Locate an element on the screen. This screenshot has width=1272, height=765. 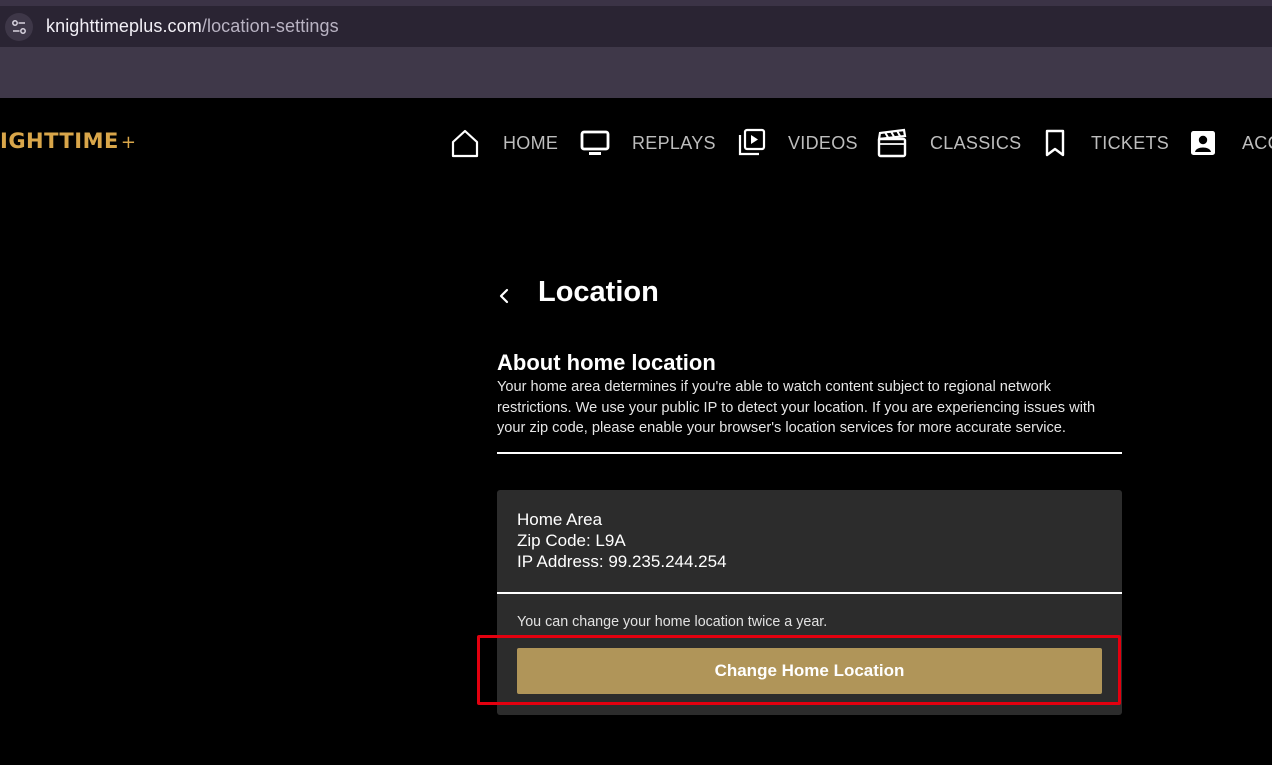
home-icon is located at coordinates (465, 143).